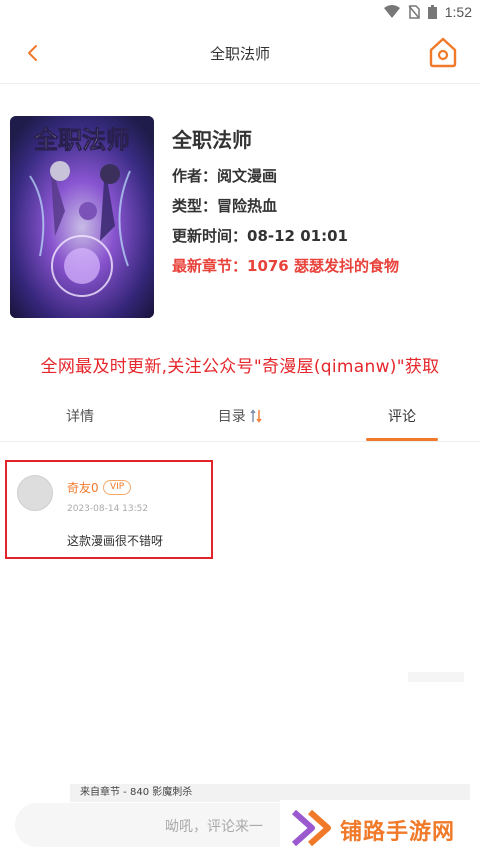  I want to click on tab-bar: 详情 目录 评论, so click(240, 417).